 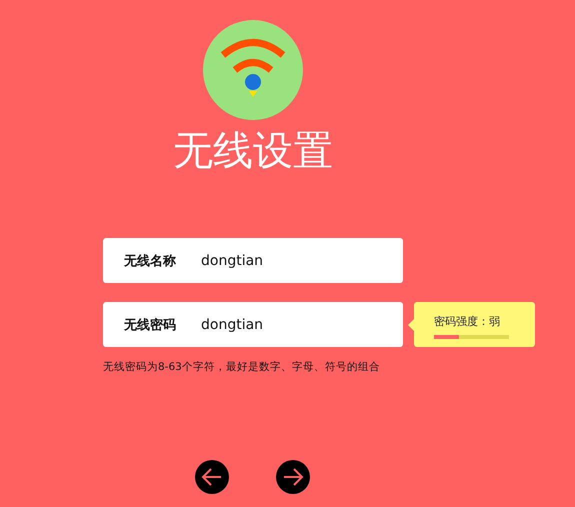 I want to click on input-field: 无线密码 dongtian, so click(x=253, y=324).